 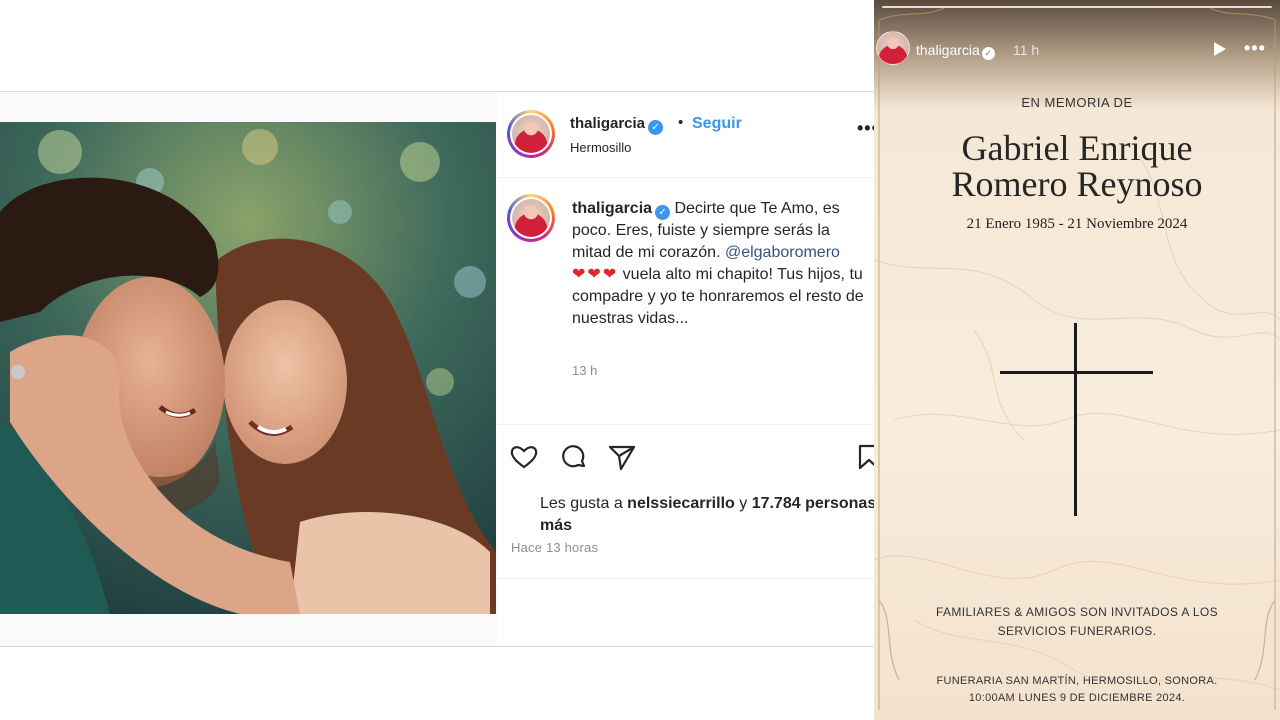 What do you see at coordinates (1255, 48) in the screenshot?
I see `story-more-options-icon: •••` at bounding box center [1255, 48].